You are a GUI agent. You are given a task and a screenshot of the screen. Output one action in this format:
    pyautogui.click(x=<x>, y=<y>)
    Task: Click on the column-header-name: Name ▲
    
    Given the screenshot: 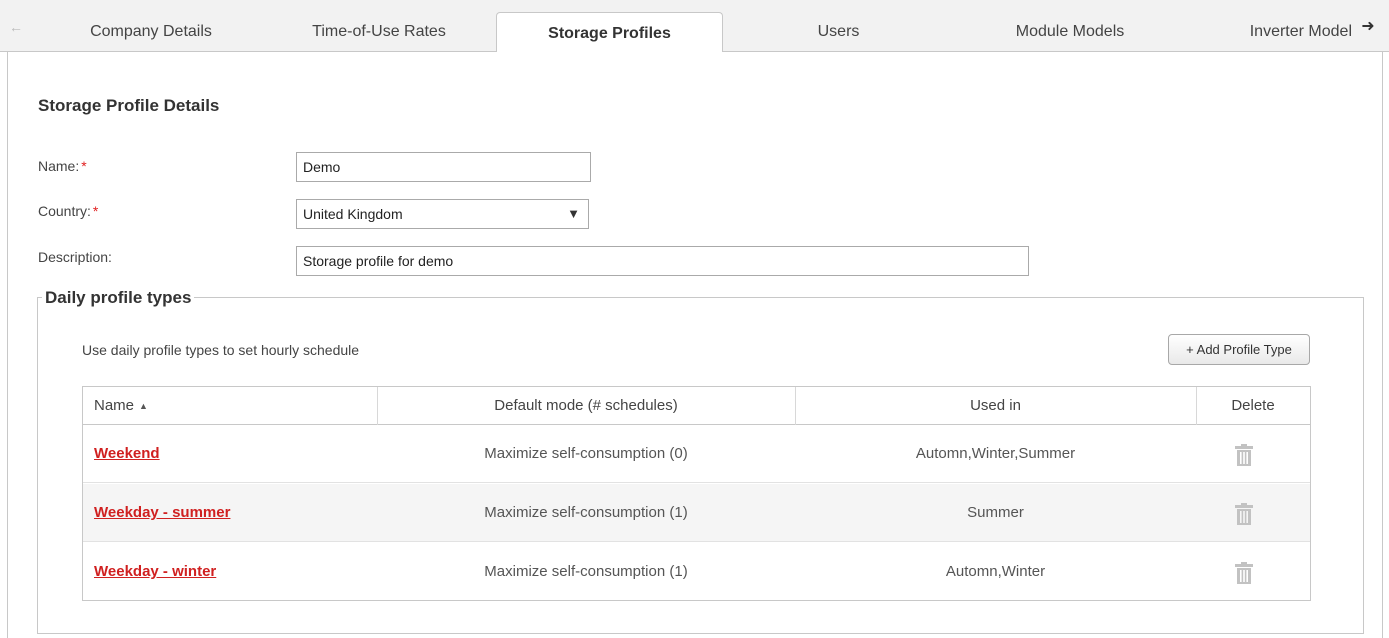 What is the action you would take?
    pyautogui.click(x=121, y=406)
    